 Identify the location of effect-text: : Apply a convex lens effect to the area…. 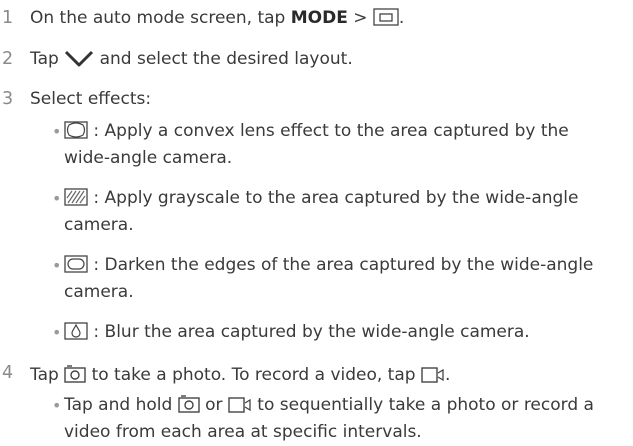
(328, 131).